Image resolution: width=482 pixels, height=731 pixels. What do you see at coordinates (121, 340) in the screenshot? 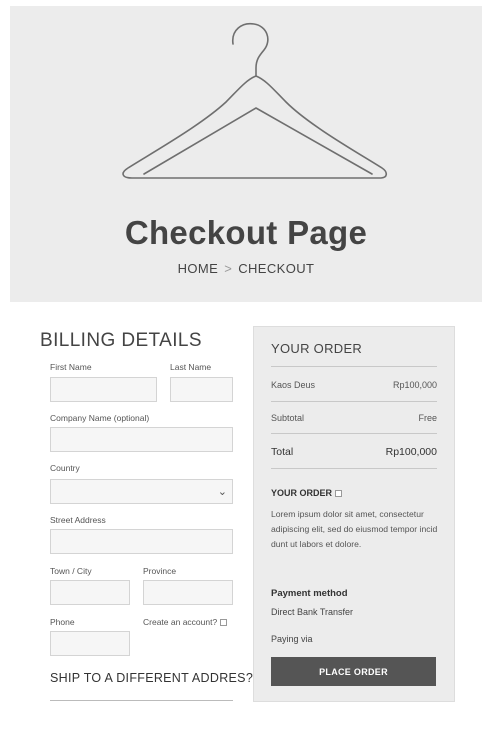
I see `billing-heading: BILLING DETAILS` at bounding box center [121, 340].